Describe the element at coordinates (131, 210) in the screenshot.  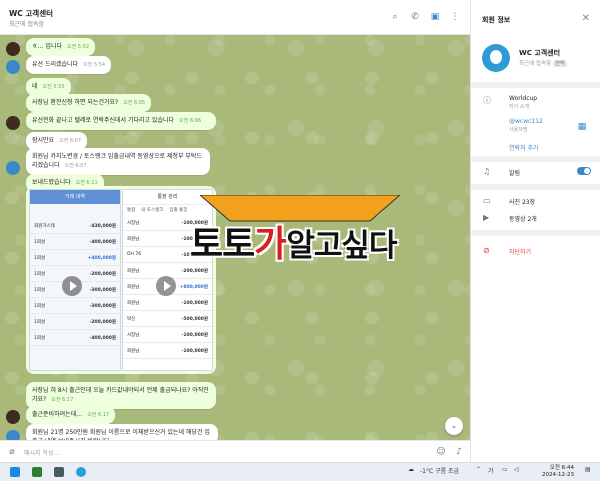
I see `bank-tab: 통합` at that location.